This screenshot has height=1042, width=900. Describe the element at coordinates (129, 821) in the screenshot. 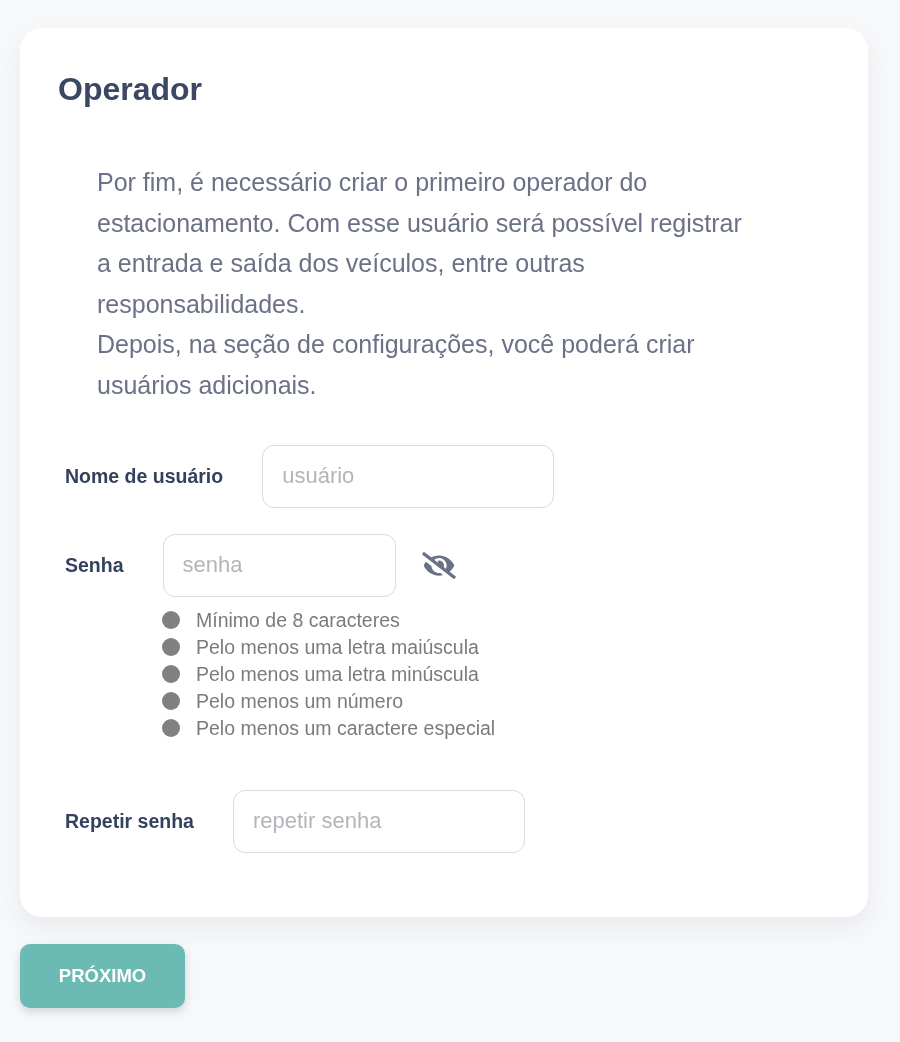

I see `field-label: Repetir senha` at that location.